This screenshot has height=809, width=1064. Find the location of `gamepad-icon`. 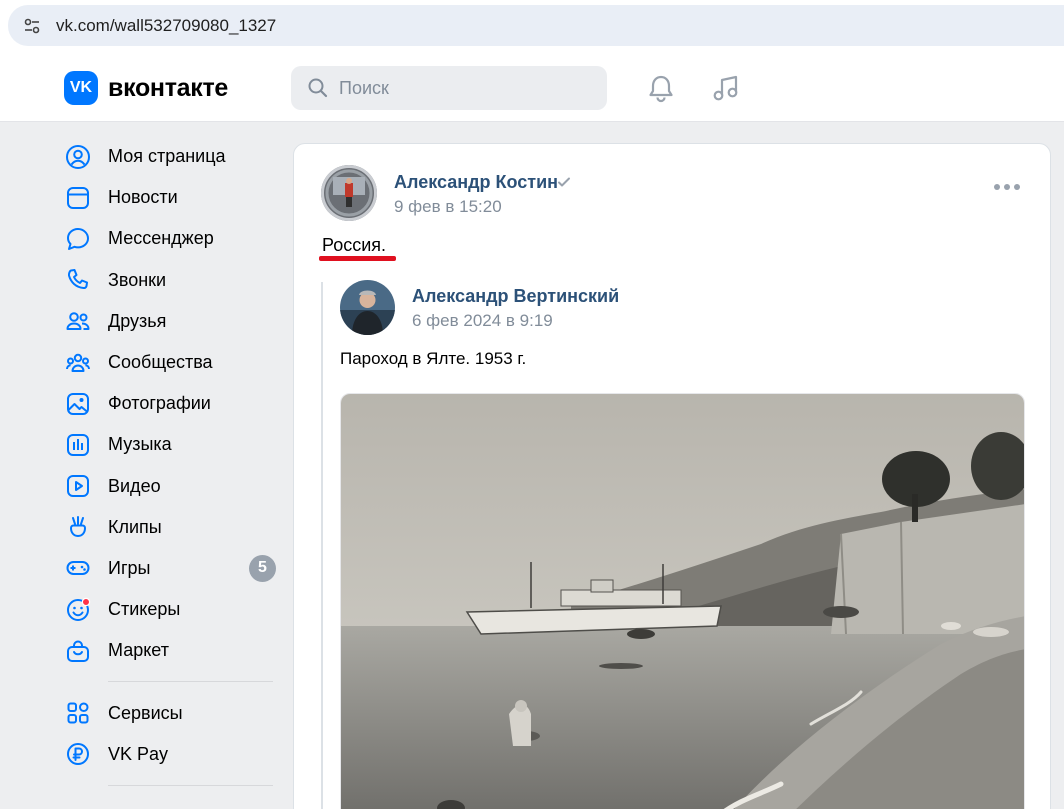

gamepad-icon is located at coordinates (78, 568).